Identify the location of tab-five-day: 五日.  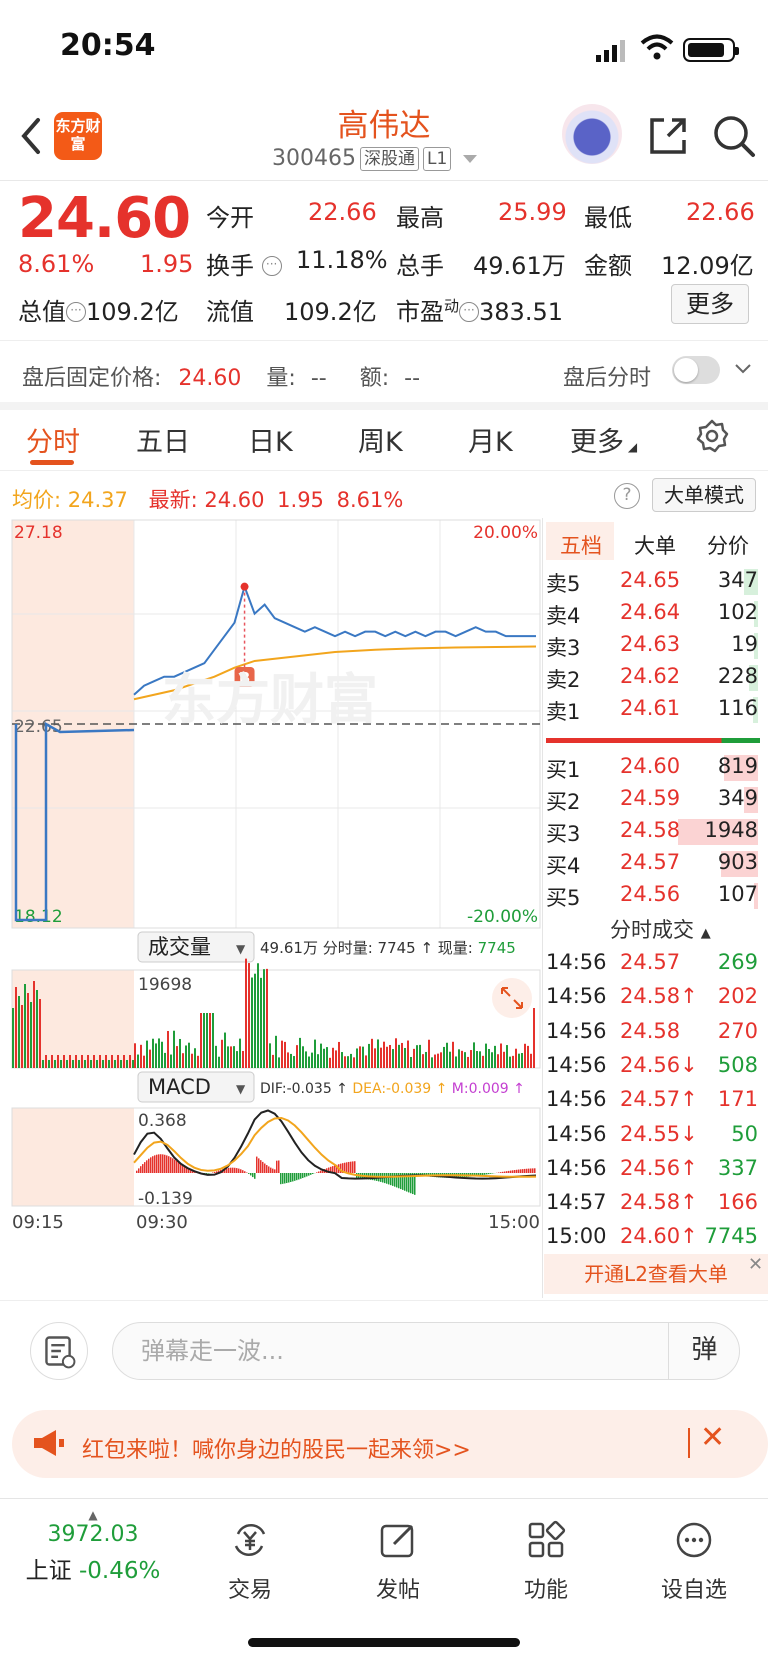
(163, 439).